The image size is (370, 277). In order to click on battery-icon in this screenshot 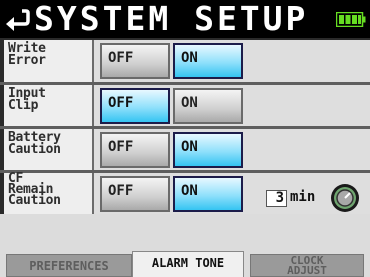, I will do `click(351, 19)`.